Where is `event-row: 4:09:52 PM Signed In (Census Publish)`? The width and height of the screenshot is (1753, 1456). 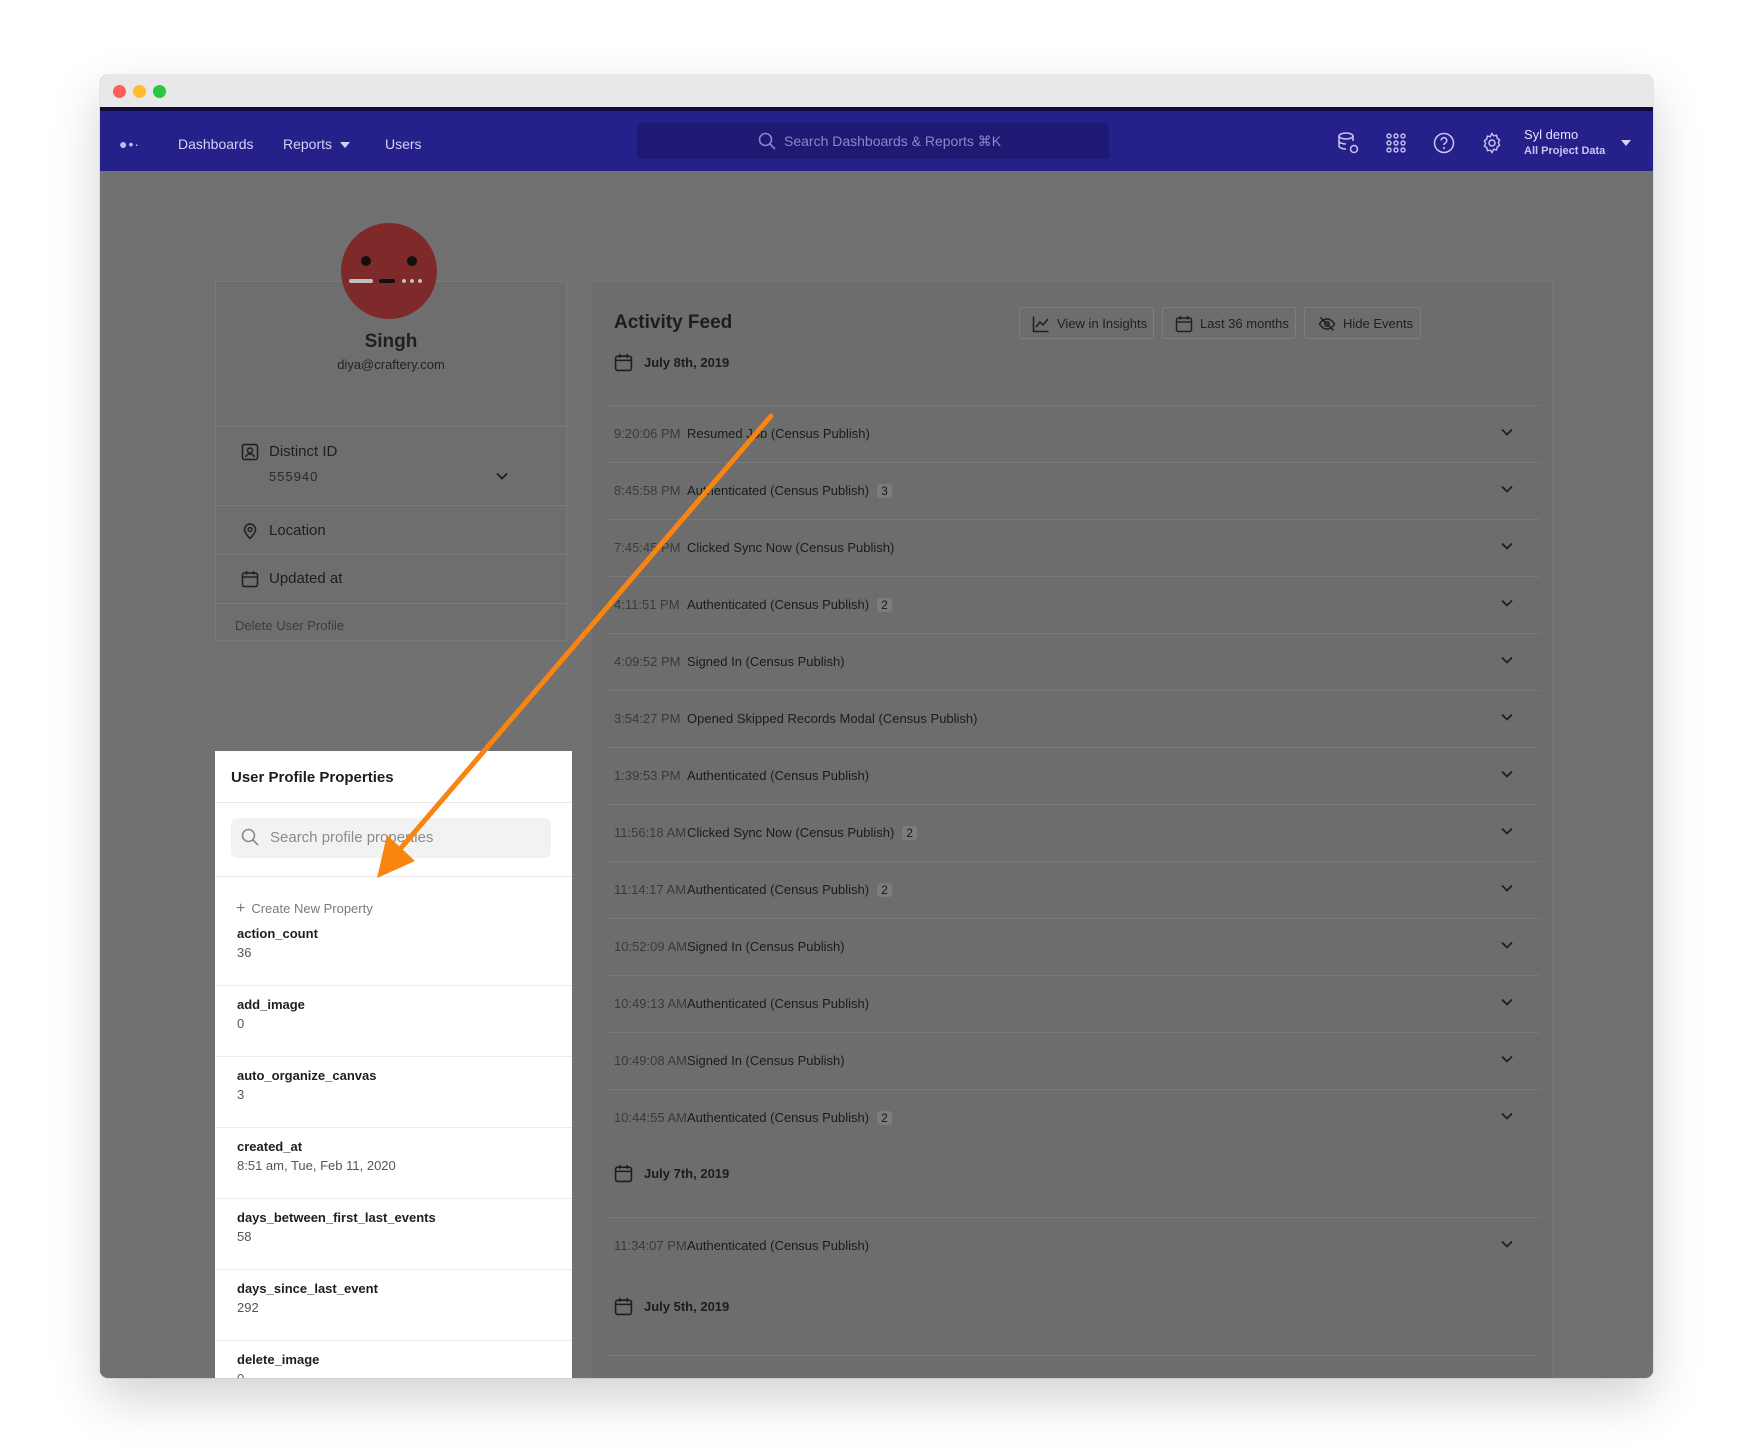 event-row: 4:09:52 PM Signed In (Census Publish) is located at coordinates (1072, 661).